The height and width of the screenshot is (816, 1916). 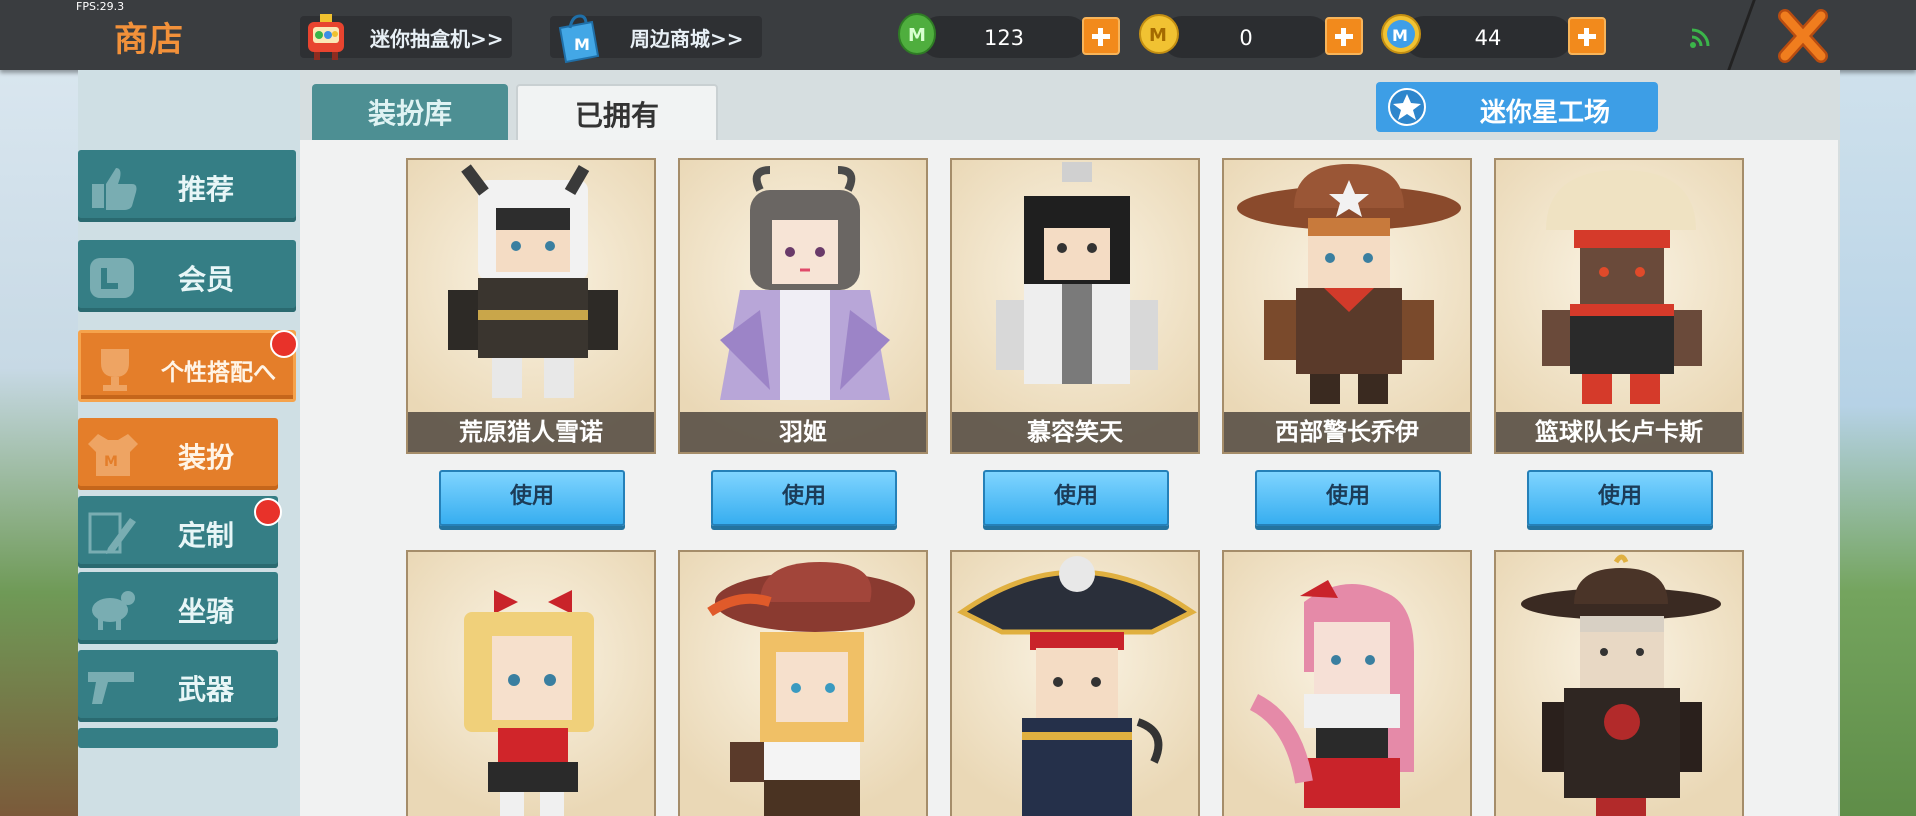 I want to click on skin-card: 篮球队长卢卡斯, so click(x=1619, y=306).